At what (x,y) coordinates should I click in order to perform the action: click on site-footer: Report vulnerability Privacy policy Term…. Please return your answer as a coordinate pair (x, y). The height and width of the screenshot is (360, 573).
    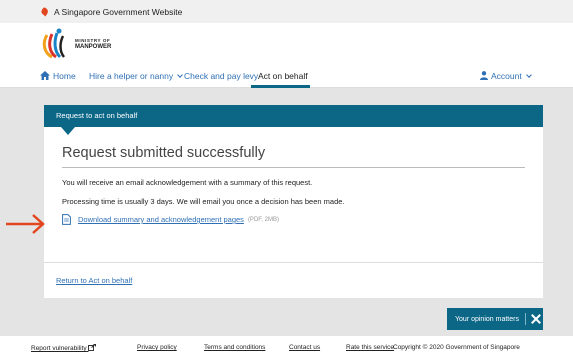
    Looking at the image, I should click on (286, 348).